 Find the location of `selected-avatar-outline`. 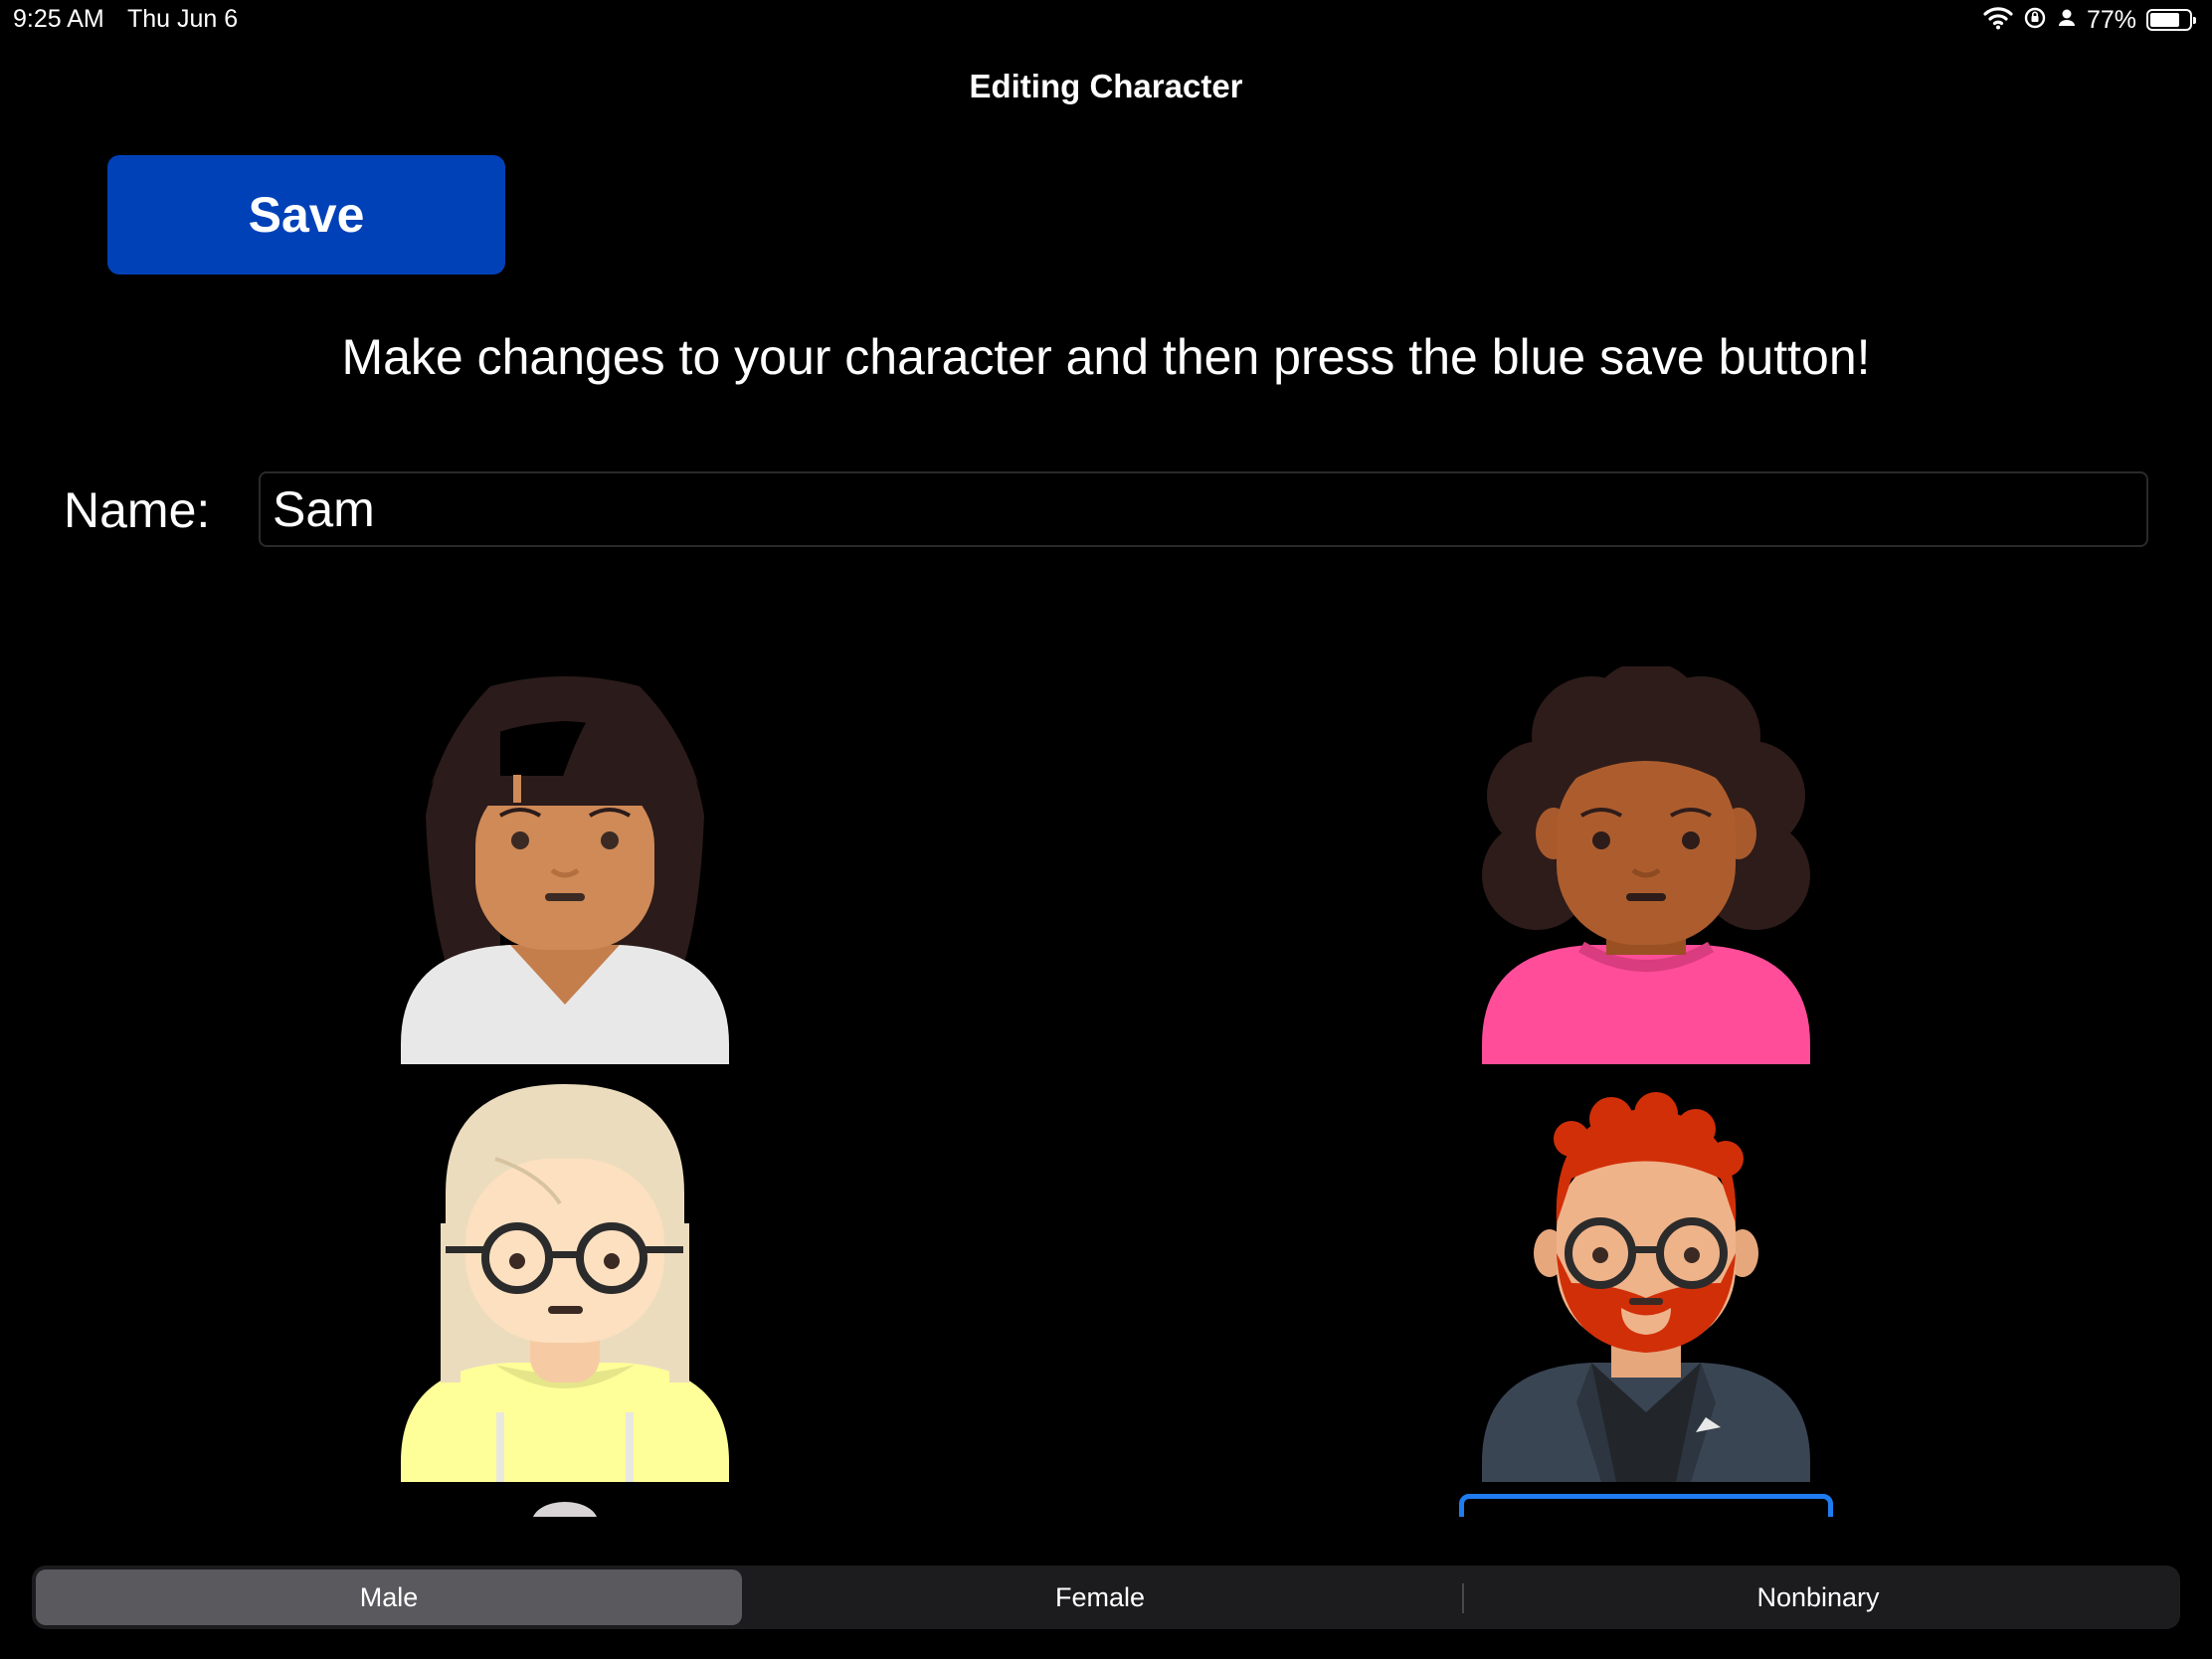

selected-avatar-outline is located at coordinates (1646, 1505).